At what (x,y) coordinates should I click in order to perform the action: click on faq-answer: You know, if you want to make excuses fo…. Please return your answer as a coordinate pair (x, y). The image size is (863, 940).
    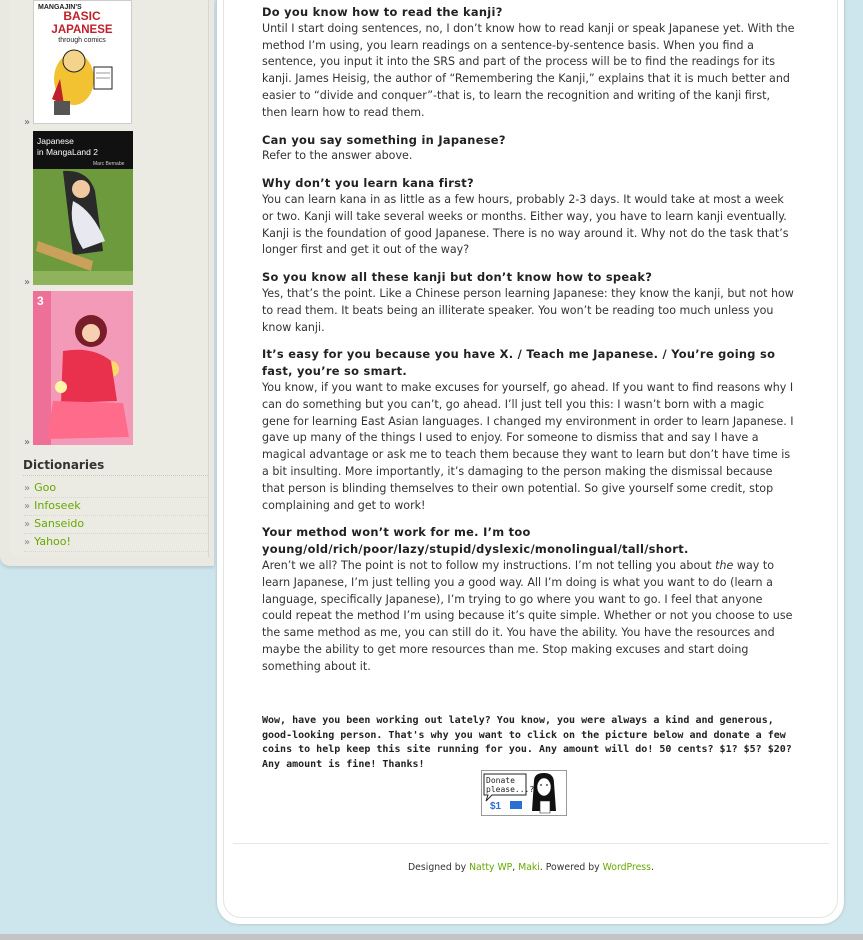
    Looking at the image, I should click on (528, 446).